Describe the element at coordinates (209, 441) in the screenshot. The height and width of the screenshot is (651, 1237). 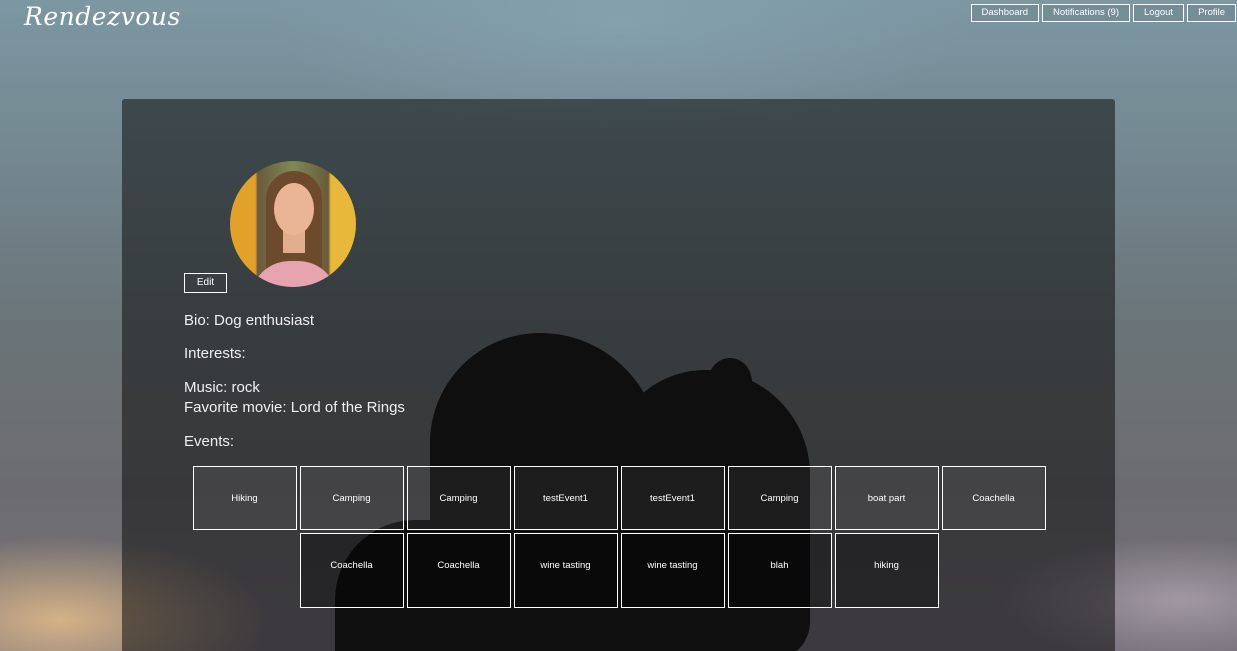
I see `events-label: Events:` at that location.